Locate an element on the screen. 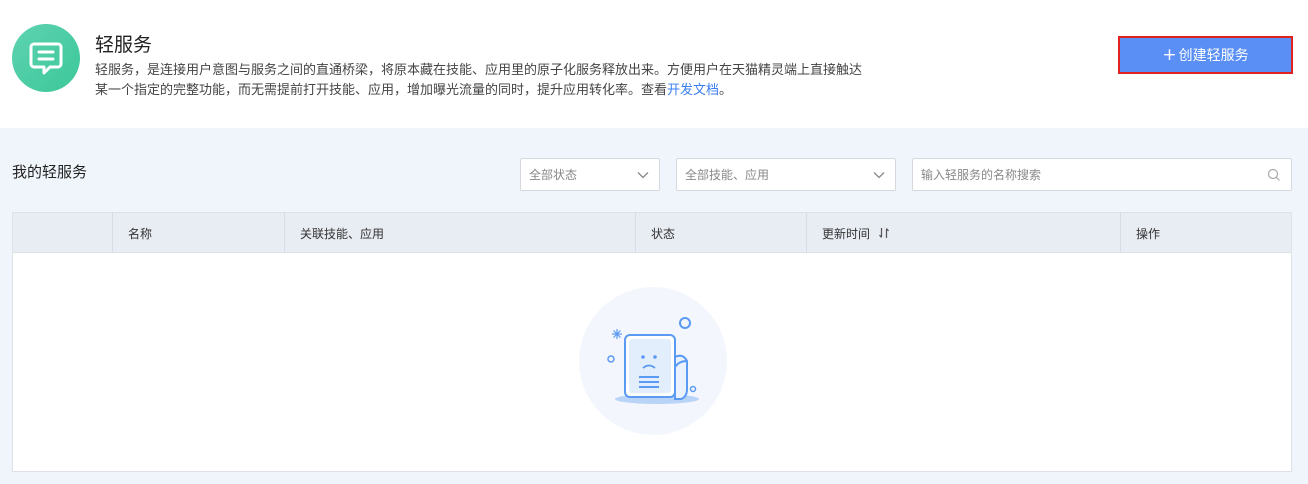 This screenshot has width=1308, height=484. skill-filter-value: 全部技能、应用 is located at coordinates (727, 175).